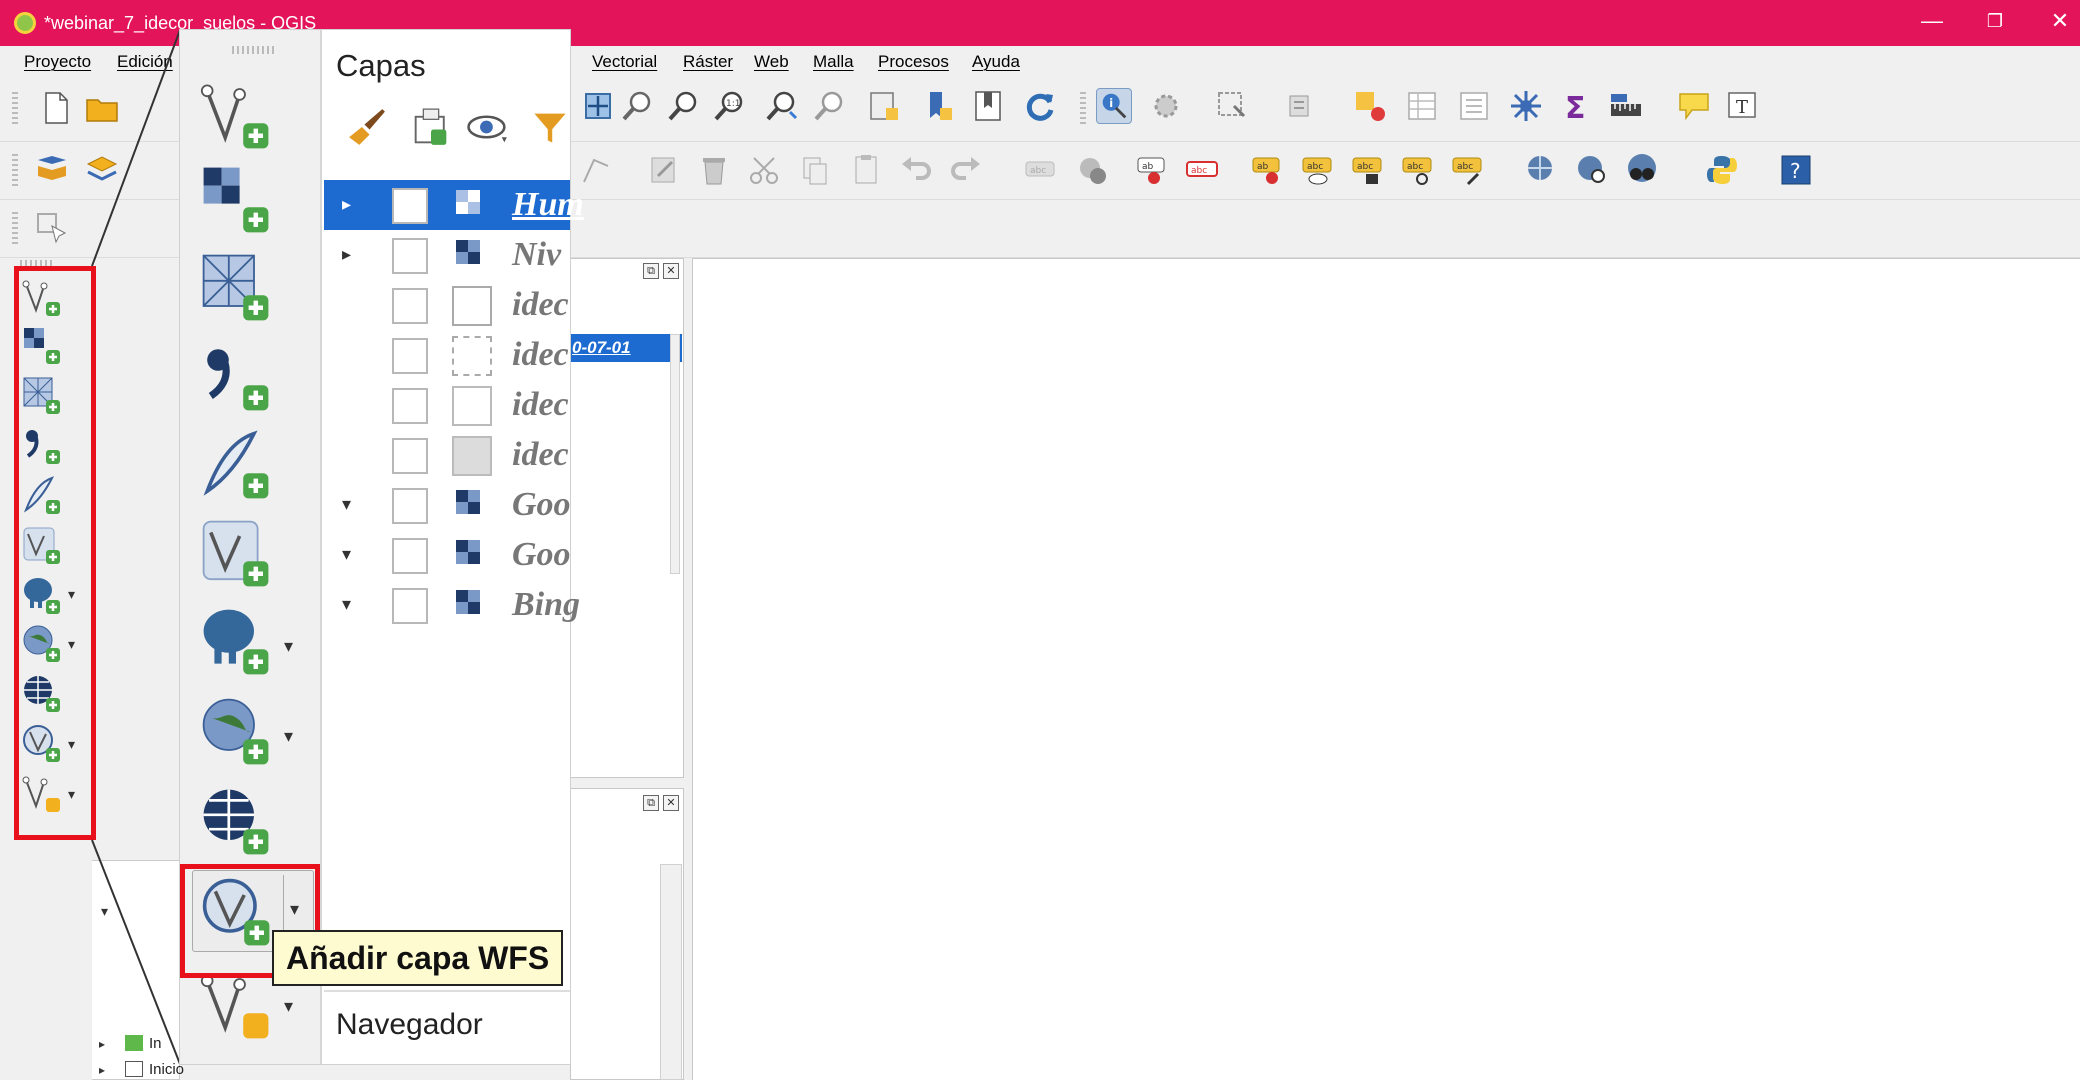 The height and width of the screenshot is (1080, 2080). I want to click on filter-legend-icon, so click(550, 127).